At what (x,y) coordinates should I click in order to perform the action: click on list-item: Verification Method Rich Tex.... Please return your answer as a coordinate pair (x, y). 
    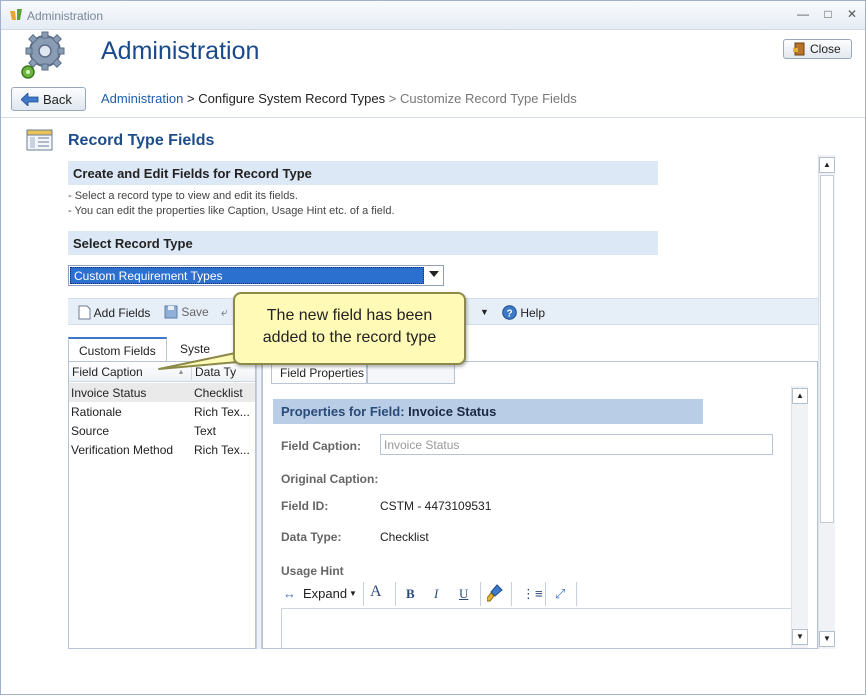
    Looking at the image, I should click on (162, 449).